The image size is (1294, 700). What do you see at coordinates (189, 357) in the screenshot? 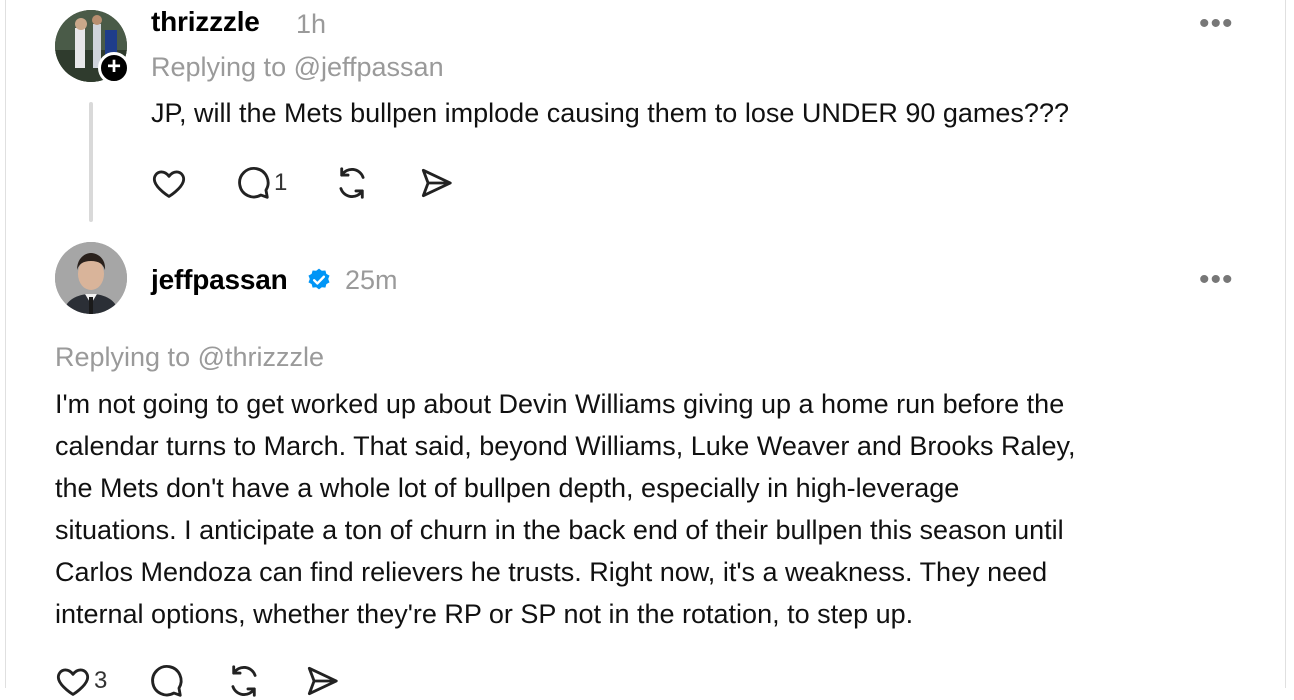
I see `replying-to: Replying to @thrizzzle` at bounding box center [189, 357].